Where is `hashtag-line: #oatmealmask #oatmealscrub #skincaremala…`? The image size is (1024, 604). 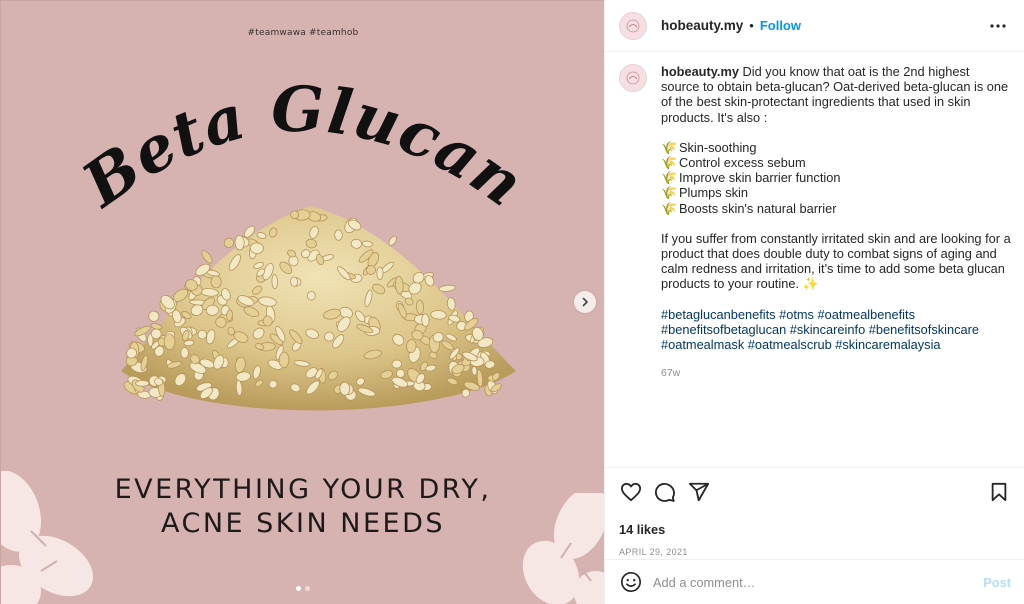 hashtag-line: #oatmealmask #oatmealscrub #skincaremala… is located at coordinates (836, 344).